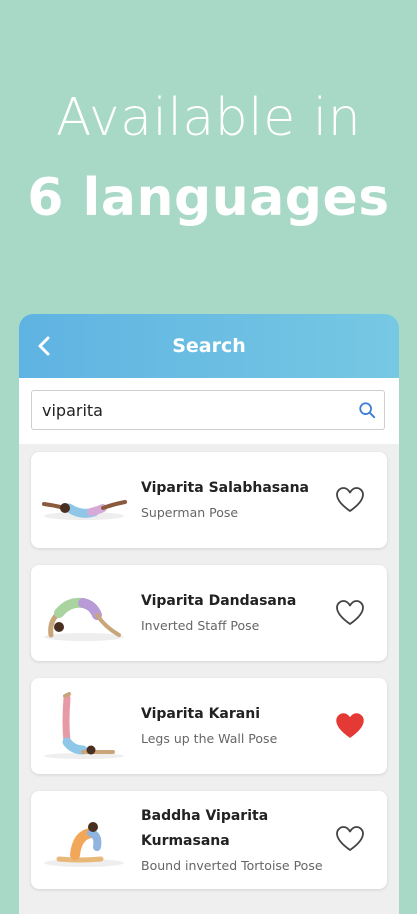 The image size is (417, 914). I want to click on pose-name: Baddha Viparita Kurmasana, so click(205, 828).